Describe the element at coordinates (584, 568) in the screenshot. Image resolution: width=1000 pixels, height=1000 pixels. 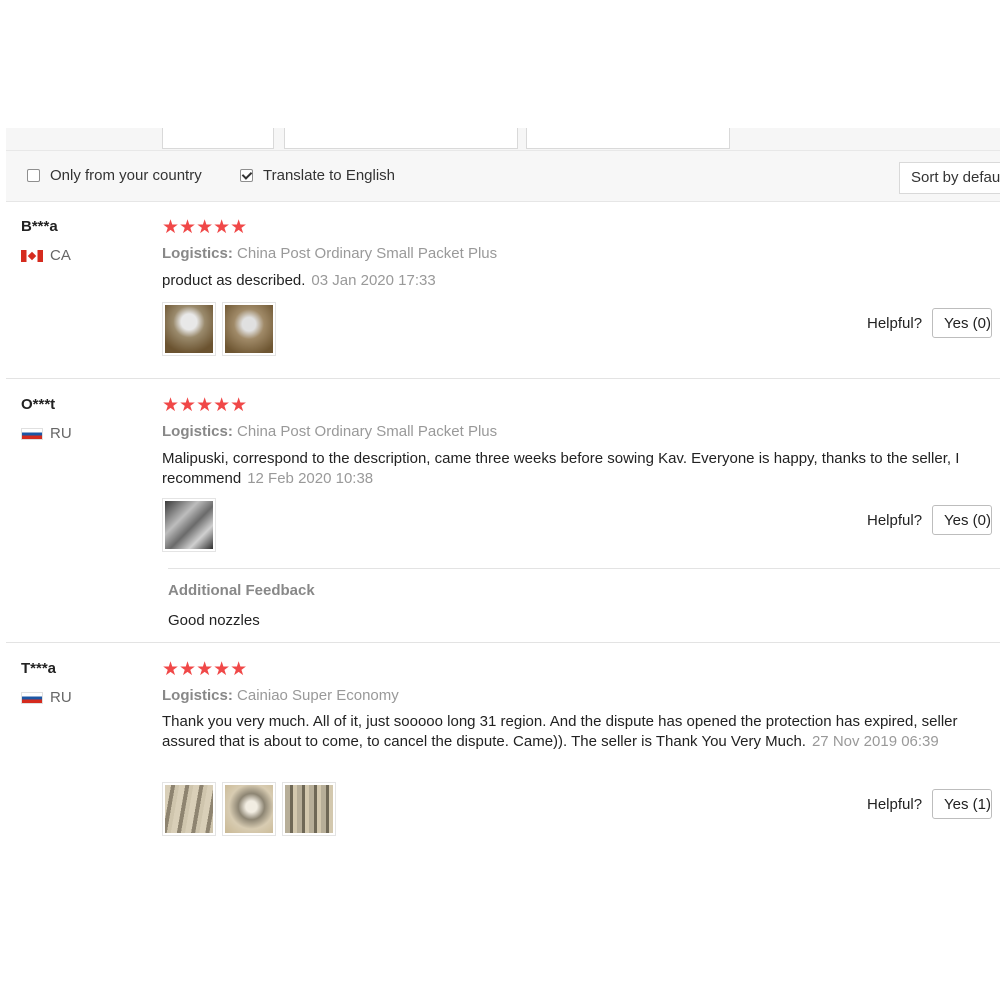
I see `additional-feedback-divider` at that location.